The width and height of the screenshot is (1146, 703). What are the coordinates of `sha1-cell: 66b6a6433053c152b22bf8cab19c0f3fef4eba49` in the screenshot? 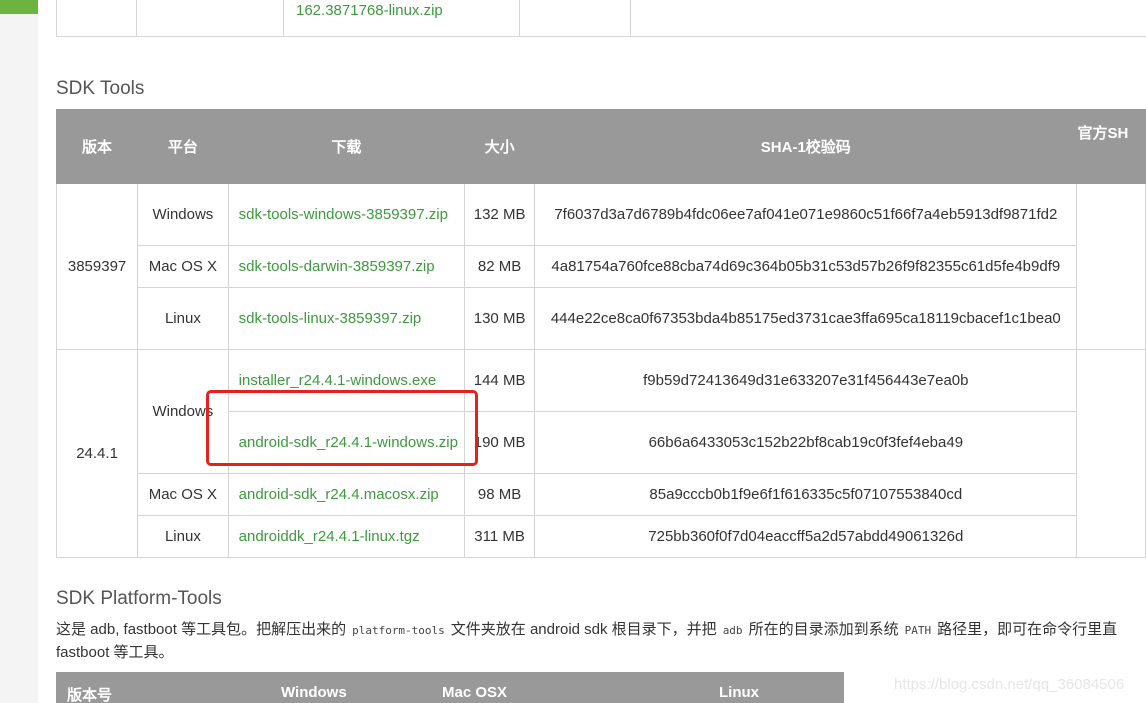 It's located at (806, 442).